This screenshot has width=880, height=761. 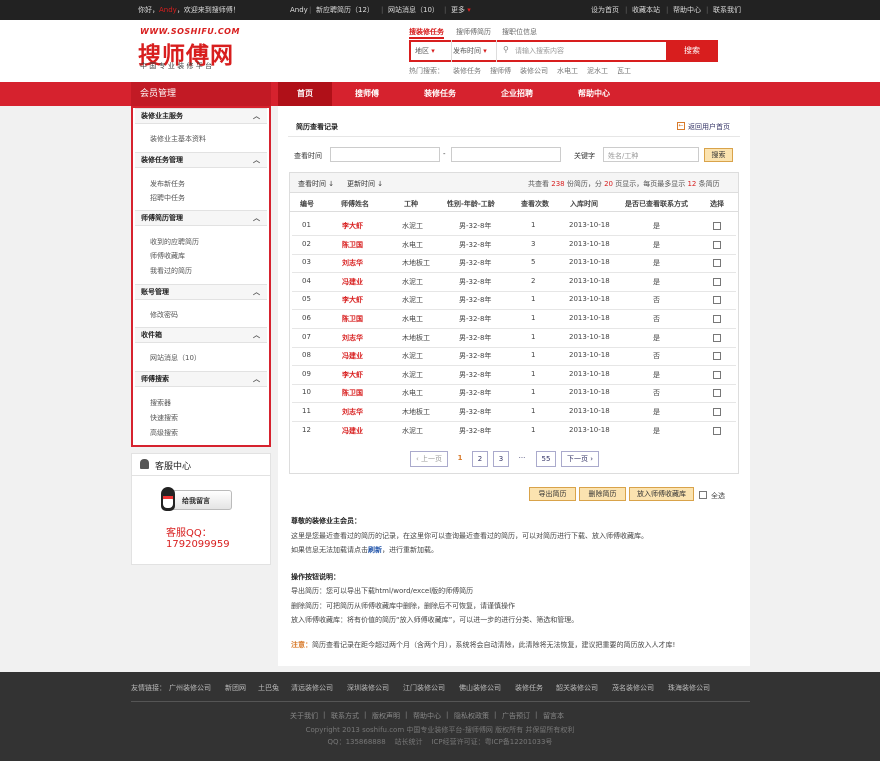 I want to click on nav-help: 帮助中心, so click(x=594, y=94).